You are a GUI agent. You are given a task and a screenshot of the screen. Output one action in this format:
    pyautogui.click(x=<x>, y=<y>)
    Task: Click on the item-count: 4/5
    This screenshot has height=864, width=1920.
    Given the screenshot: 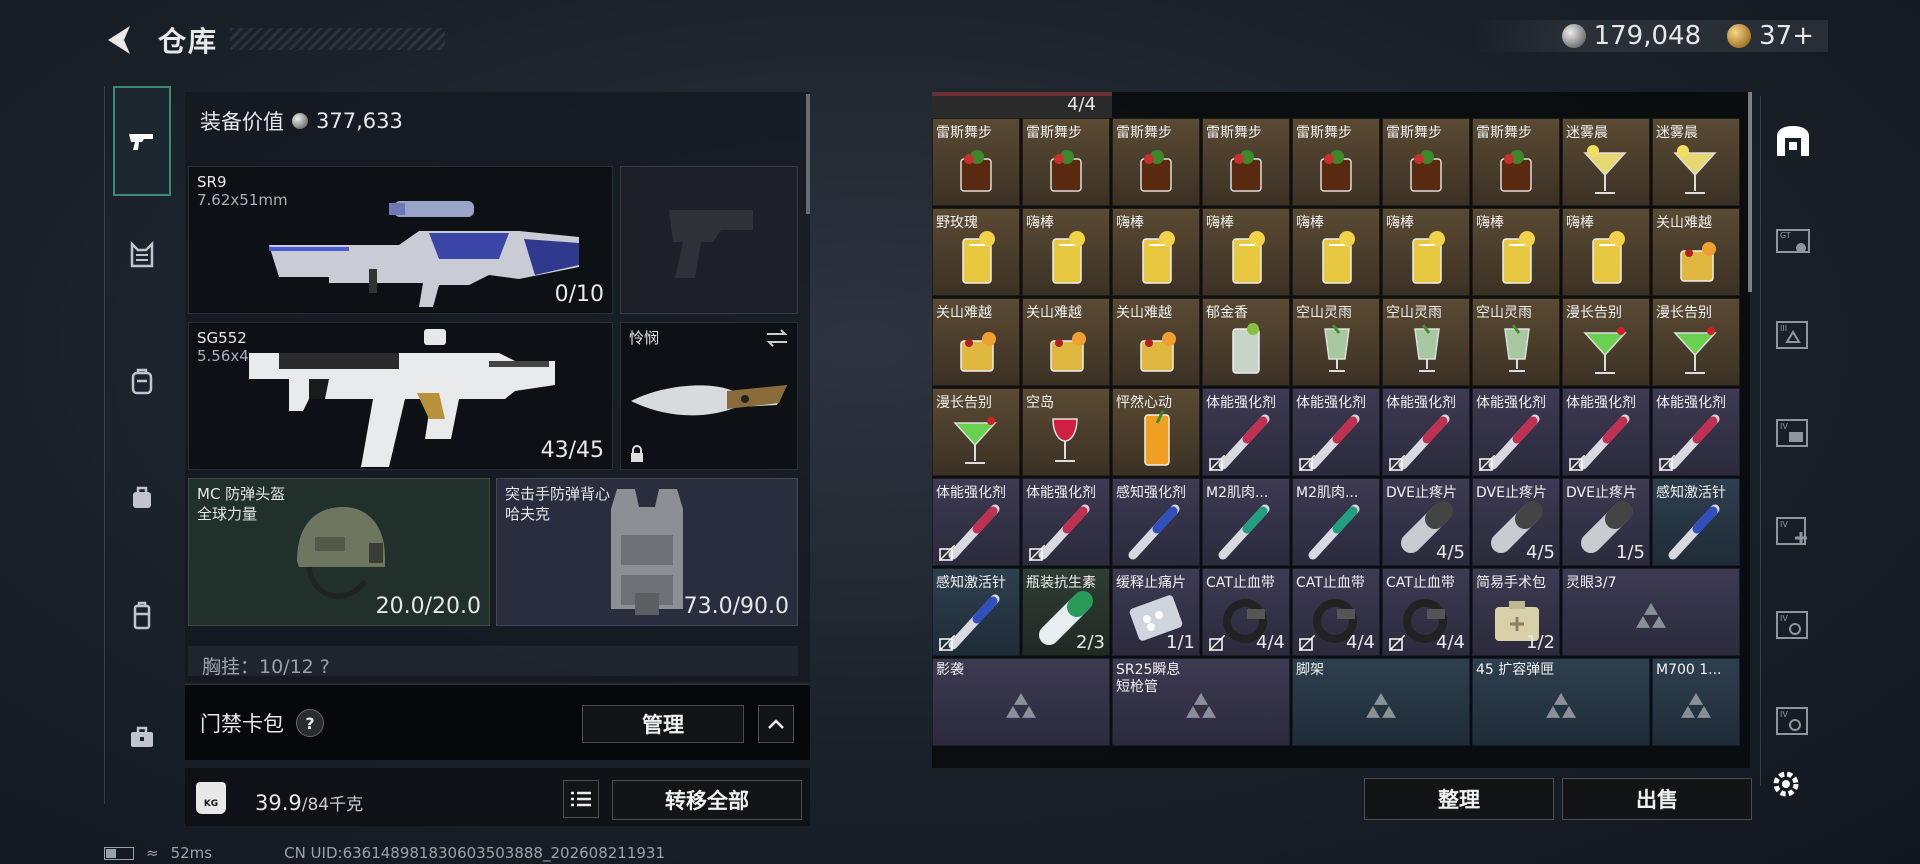 What is the action you would take?
    pyautogui.click(x=1540, y=552)
    